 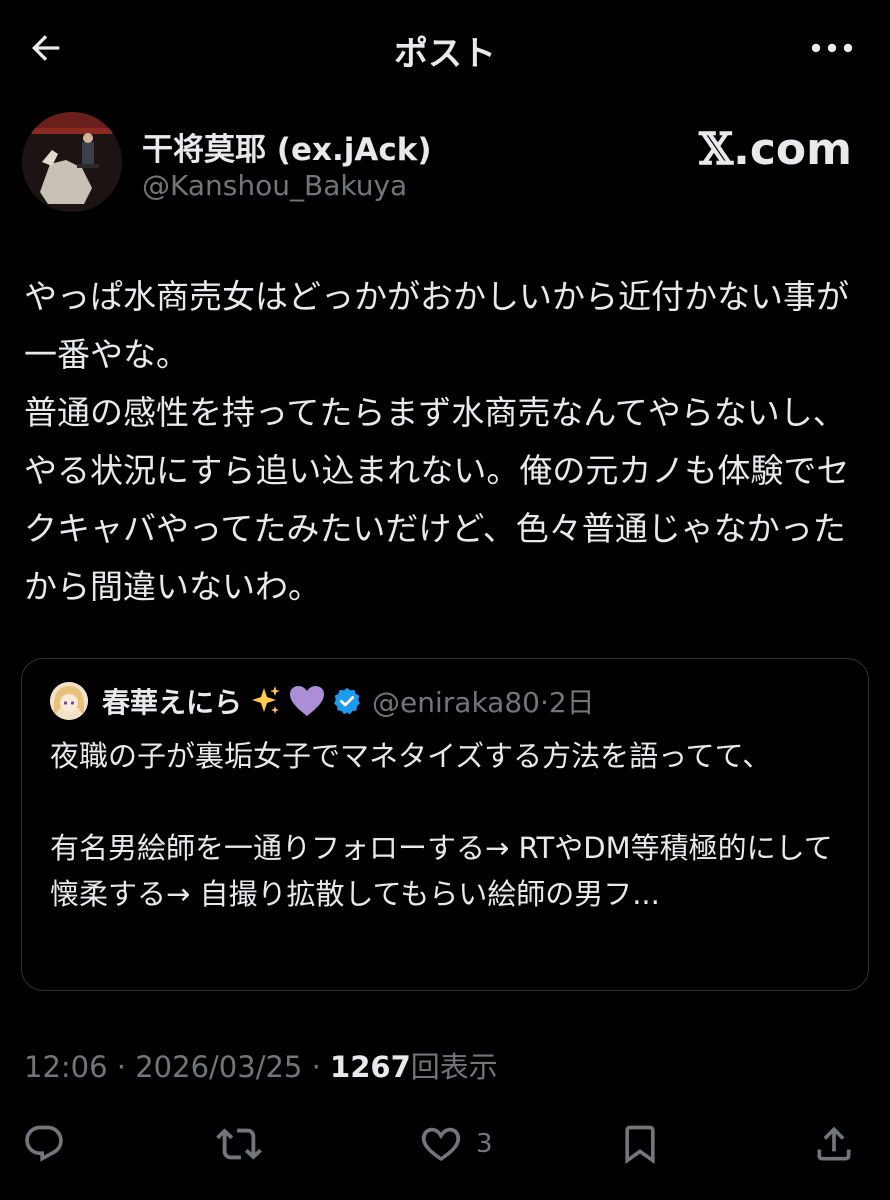 I want to click on retweet-button, so click(x=239, y=1144).